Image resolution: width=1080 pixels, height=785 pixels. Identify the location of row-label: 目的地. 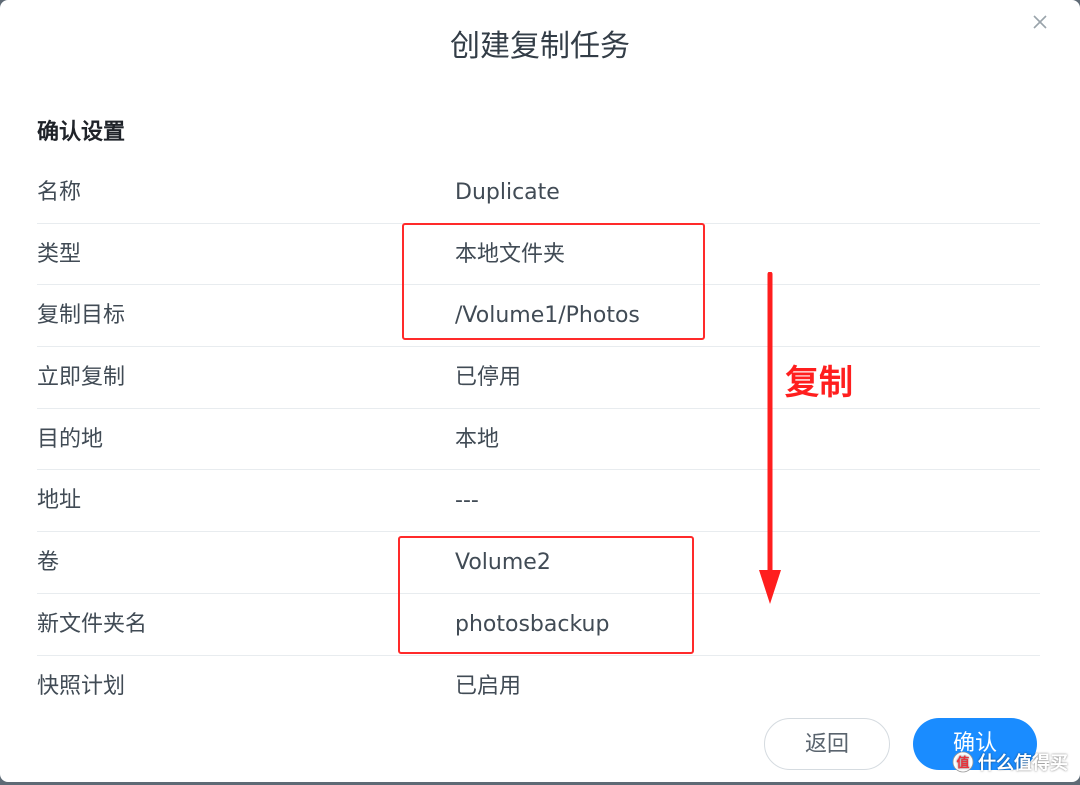
(70, 439).